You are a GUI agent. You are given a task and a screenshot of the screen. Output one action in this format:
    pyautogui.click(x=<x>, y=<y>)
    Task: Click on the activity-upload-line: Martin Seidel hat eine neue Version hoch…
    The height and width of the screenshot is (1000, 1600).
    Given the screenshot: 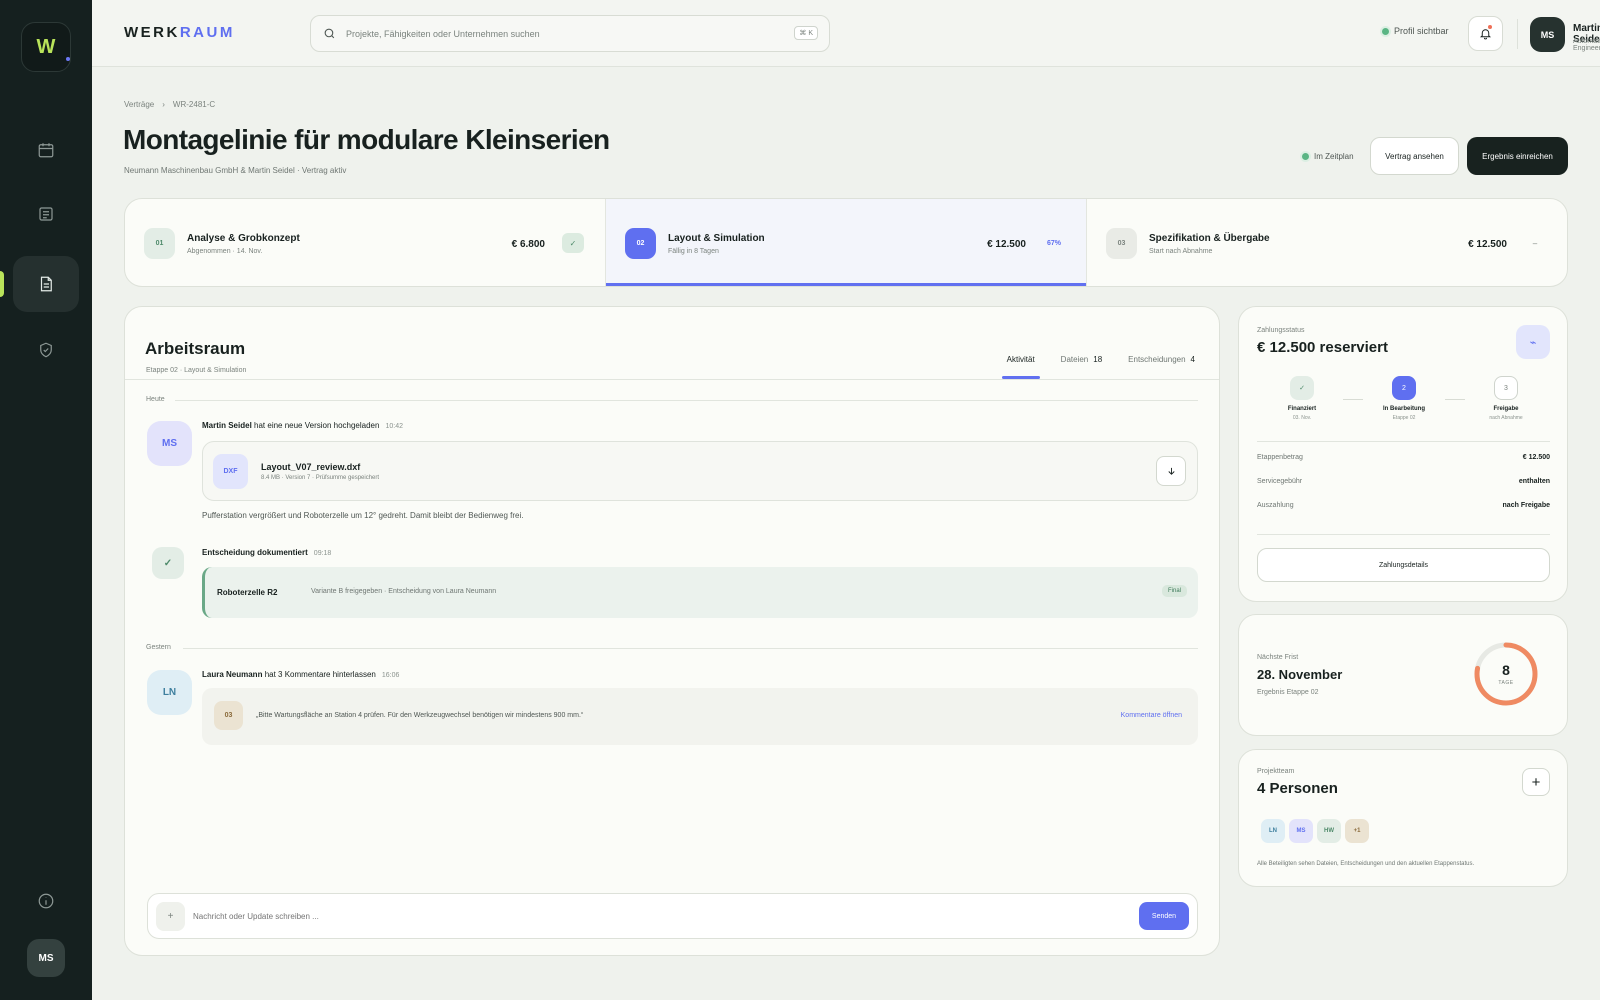 What is the action you would take?
    pyautogui.click(x=302, y=425)
    